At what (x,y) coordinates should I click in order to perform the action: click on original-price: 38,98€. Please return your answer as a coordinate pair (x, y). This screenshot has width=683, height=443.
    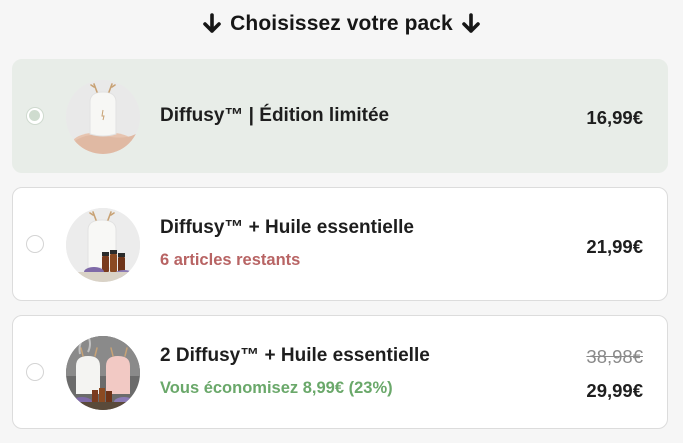
    Looking at the image, I should click on (614, 356).